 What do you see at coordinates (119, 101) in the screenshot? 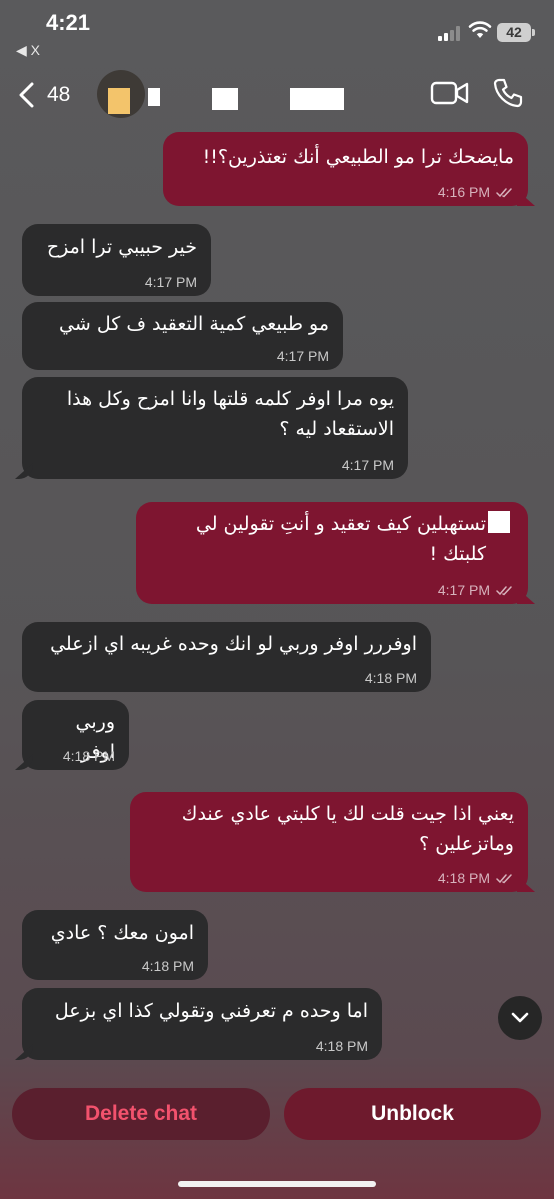
I see `avatar-redaction` at bounding box center [119, 101].